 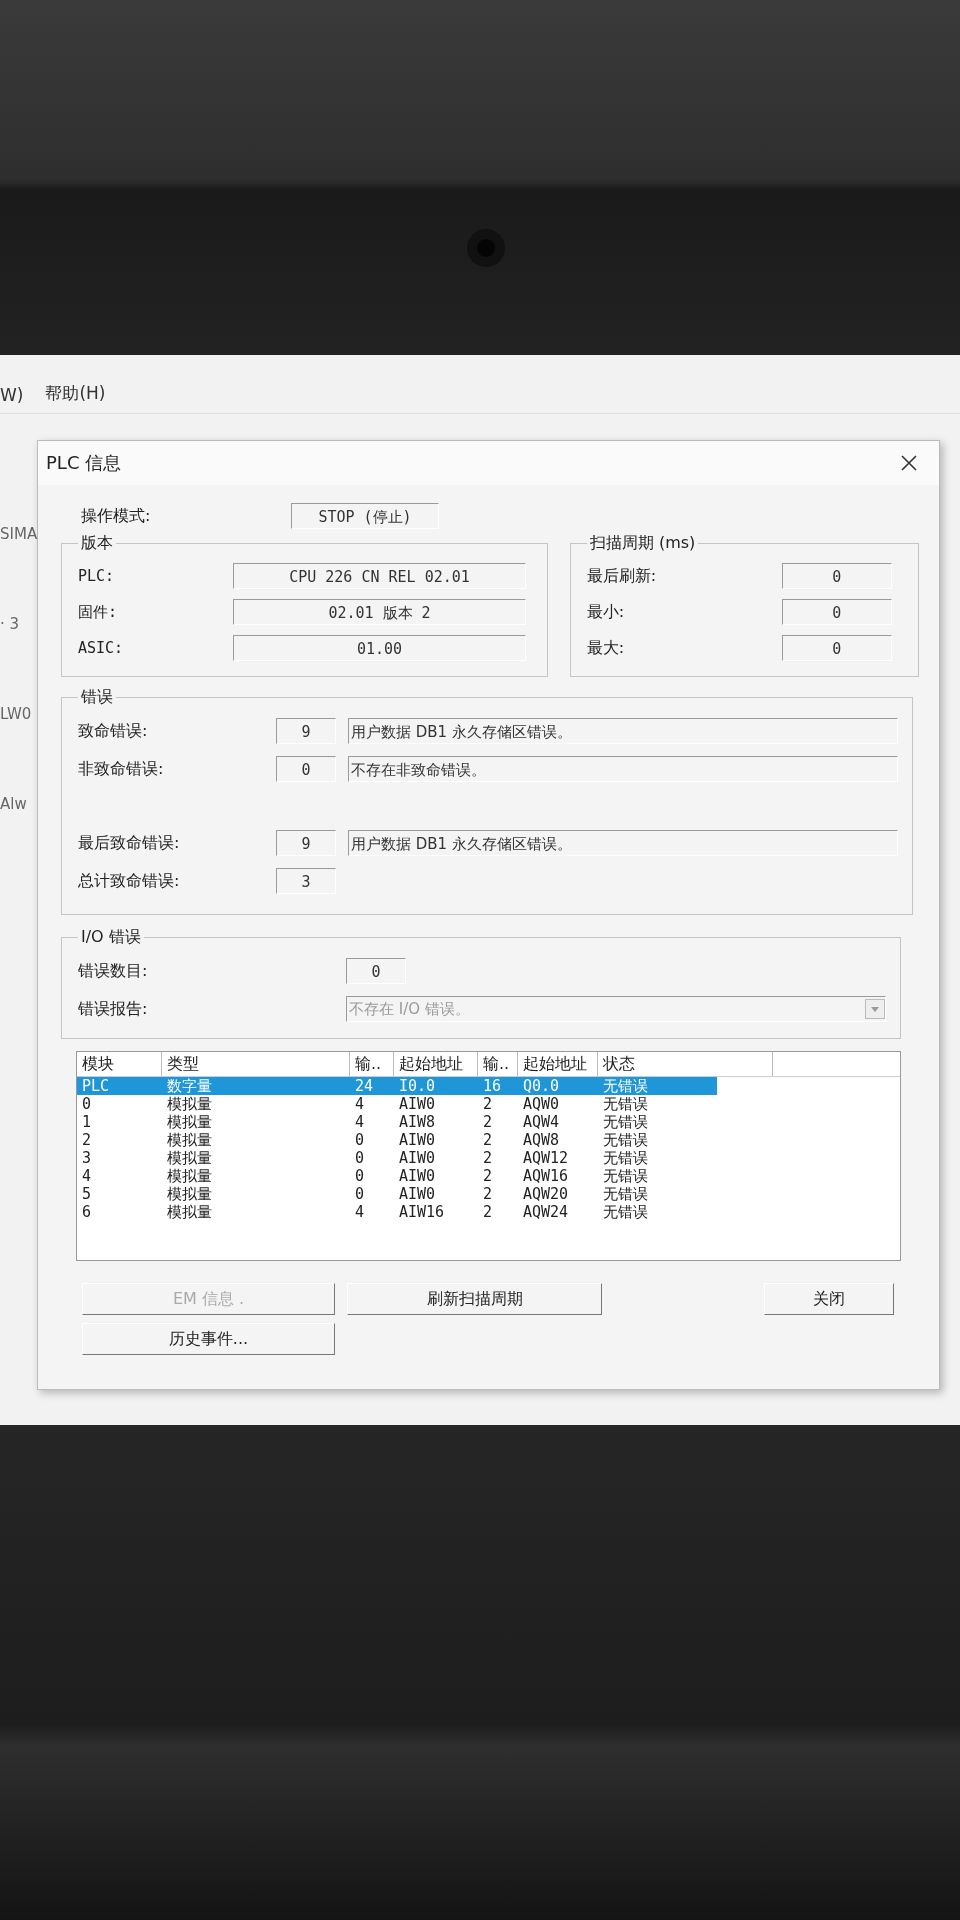 I want to click on table-cell-text: 3, so click(x=87, y=1158).